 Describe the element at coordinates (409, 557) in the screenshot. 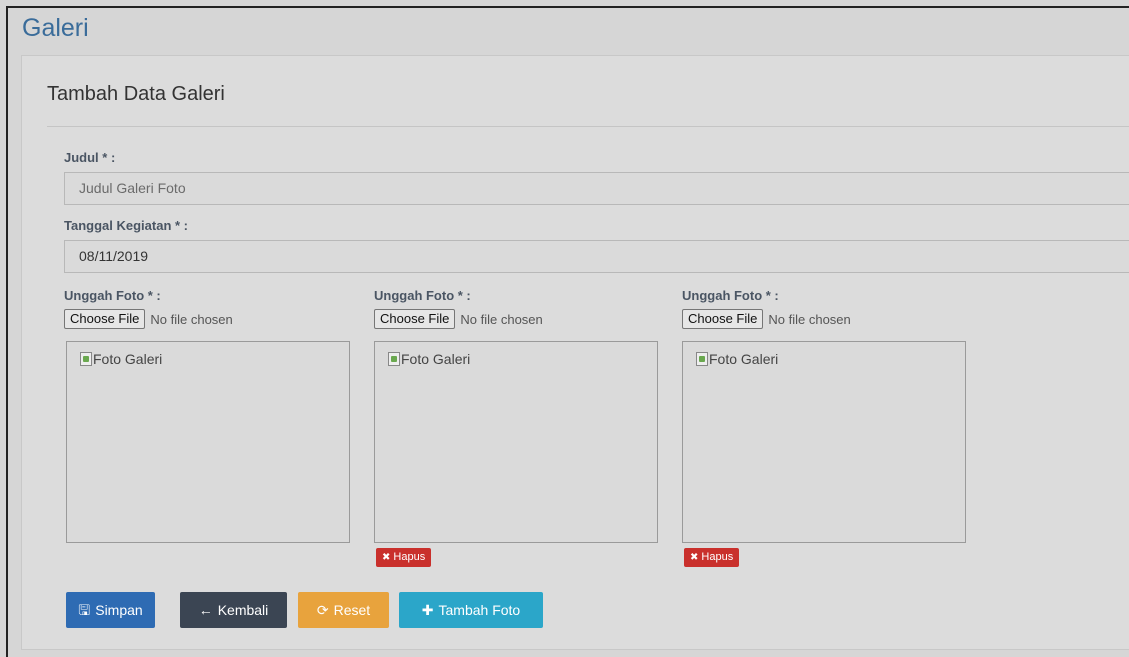

I see `hapus-label-2: Hapus` at that location.